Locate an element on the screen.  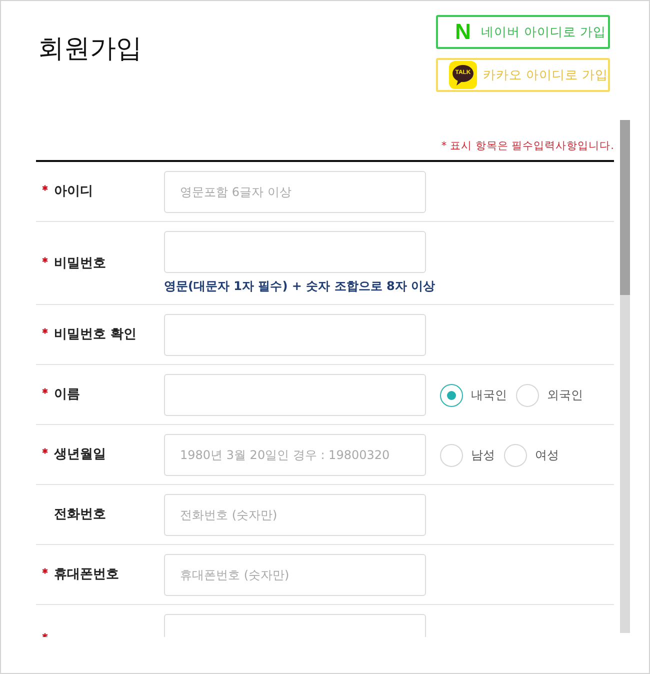
input-field: 휴대폰번호 (숫자만) is located at coordinates (295, 575).